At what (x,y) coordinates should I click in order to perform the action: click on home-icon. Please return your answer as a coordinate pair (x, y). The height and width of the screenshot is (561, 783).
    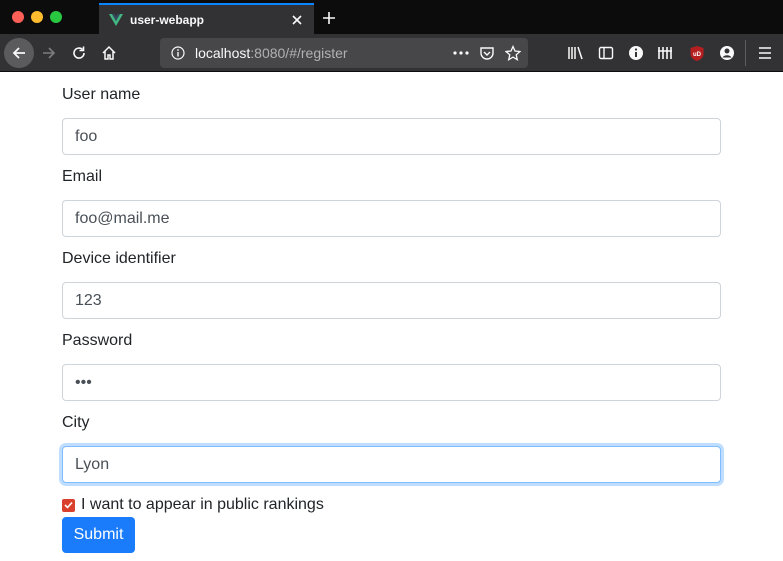
    Looking at the image, I should click on (109, 53).